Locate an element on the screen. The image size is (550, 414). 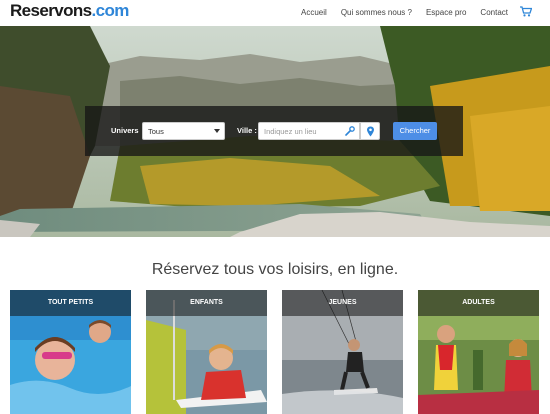
nav-accueil: Accueil is located at coordinates (314, 13).